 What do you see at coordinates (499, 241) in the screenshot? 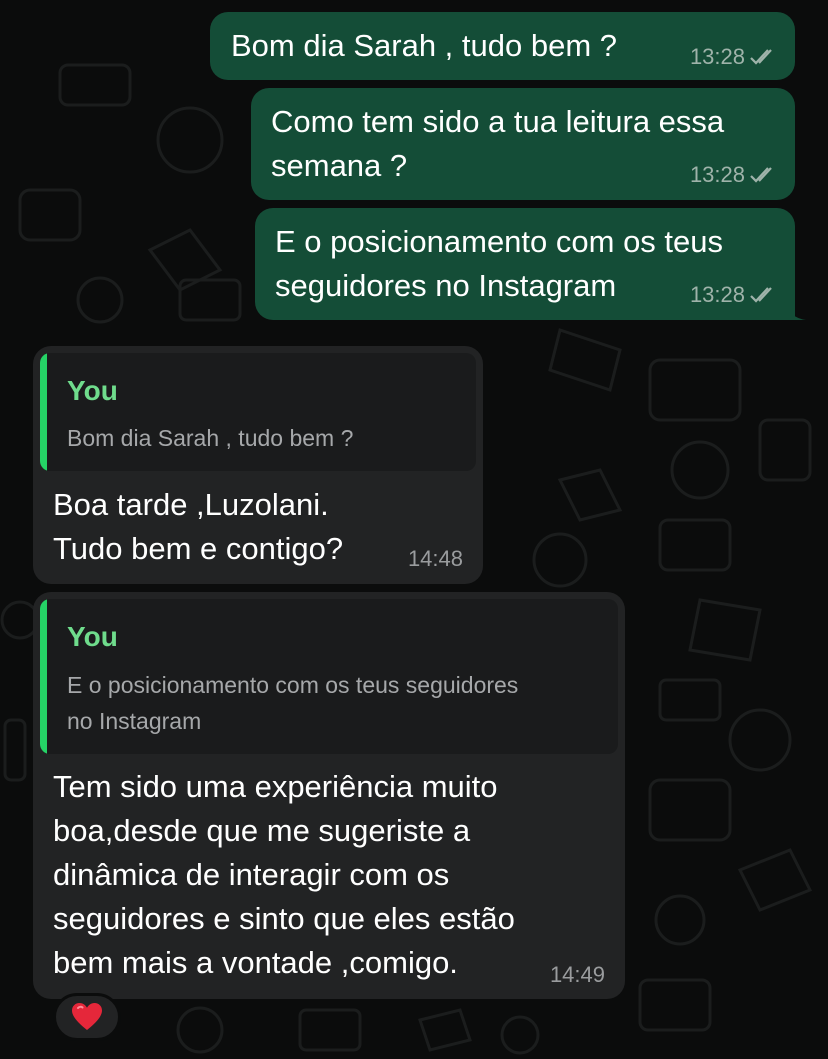
I see `message-line: E o posicionamento com os teus` at bounding box center [499, 241].